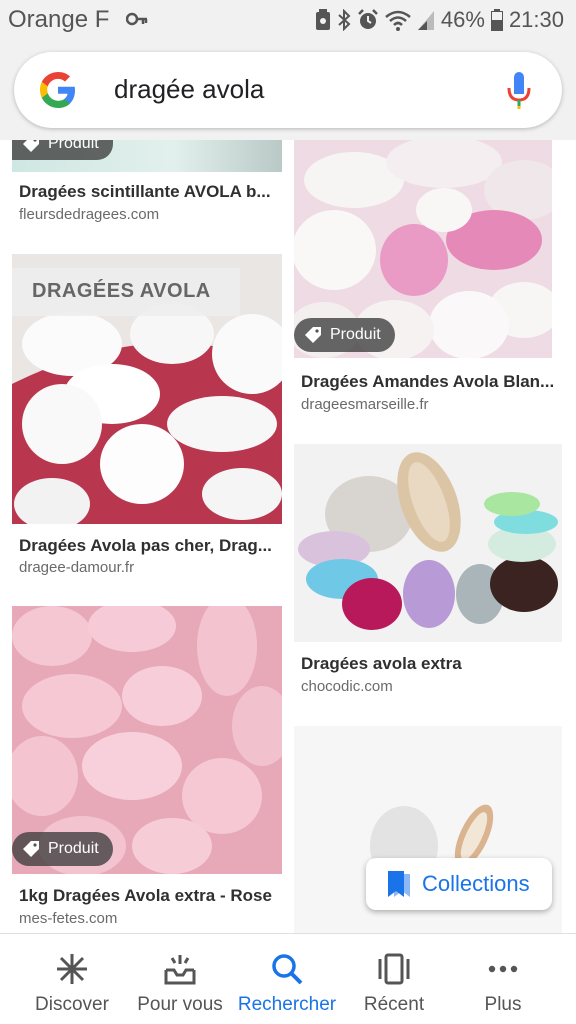  What do you see at coordinates (150, 896) in the screenshot?
I see `result-title-5: 1kg Dragées Avola extra - Rose` at bounding box center [150, 896].